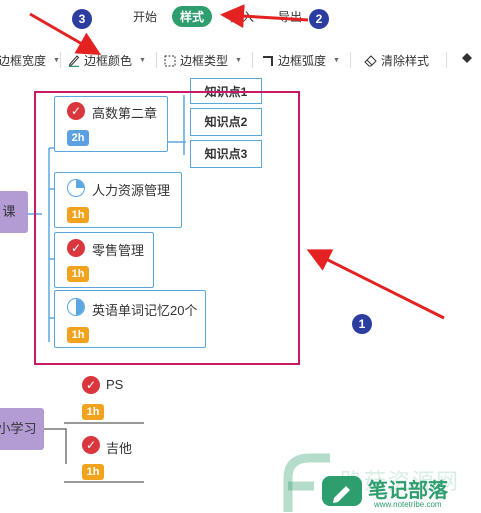  Describe the element at coordinates (264, 16) in the screenshot. I see `arrow-to-style-tab` at that location.